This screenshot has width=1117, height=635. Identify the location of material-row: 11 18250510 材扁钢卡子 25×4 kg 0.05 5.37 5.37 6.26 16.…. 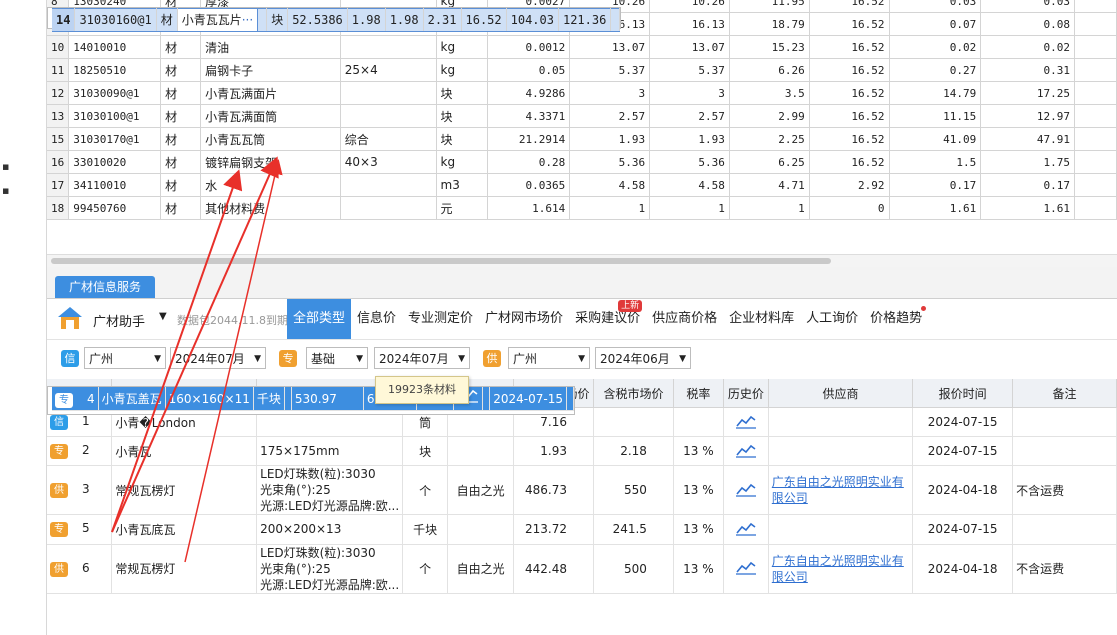
(582, 70).